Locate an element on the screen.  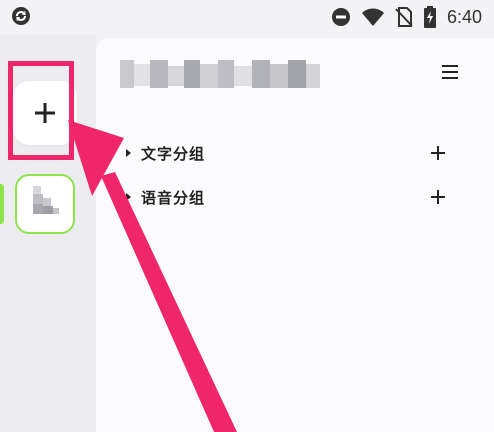
status-icons: 6:40 is located at coordinates (406, 17).